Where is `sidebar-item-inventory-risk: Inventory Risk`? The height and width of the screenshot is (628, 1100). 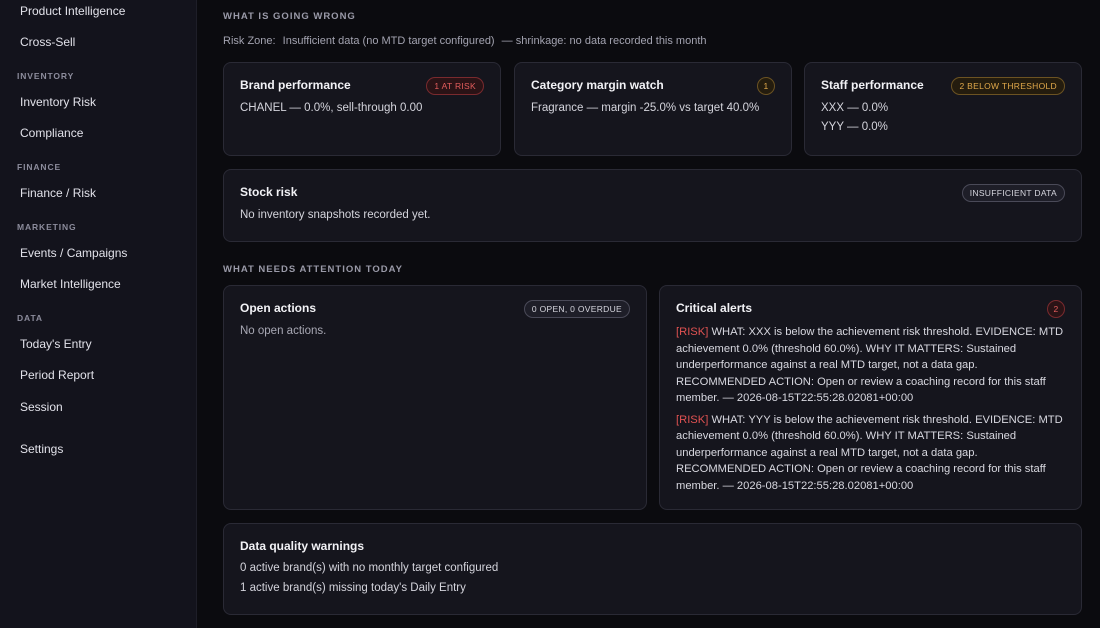
sidebar-item-inventory-risk: Inventory Risk is located at coordinates (58, 102).